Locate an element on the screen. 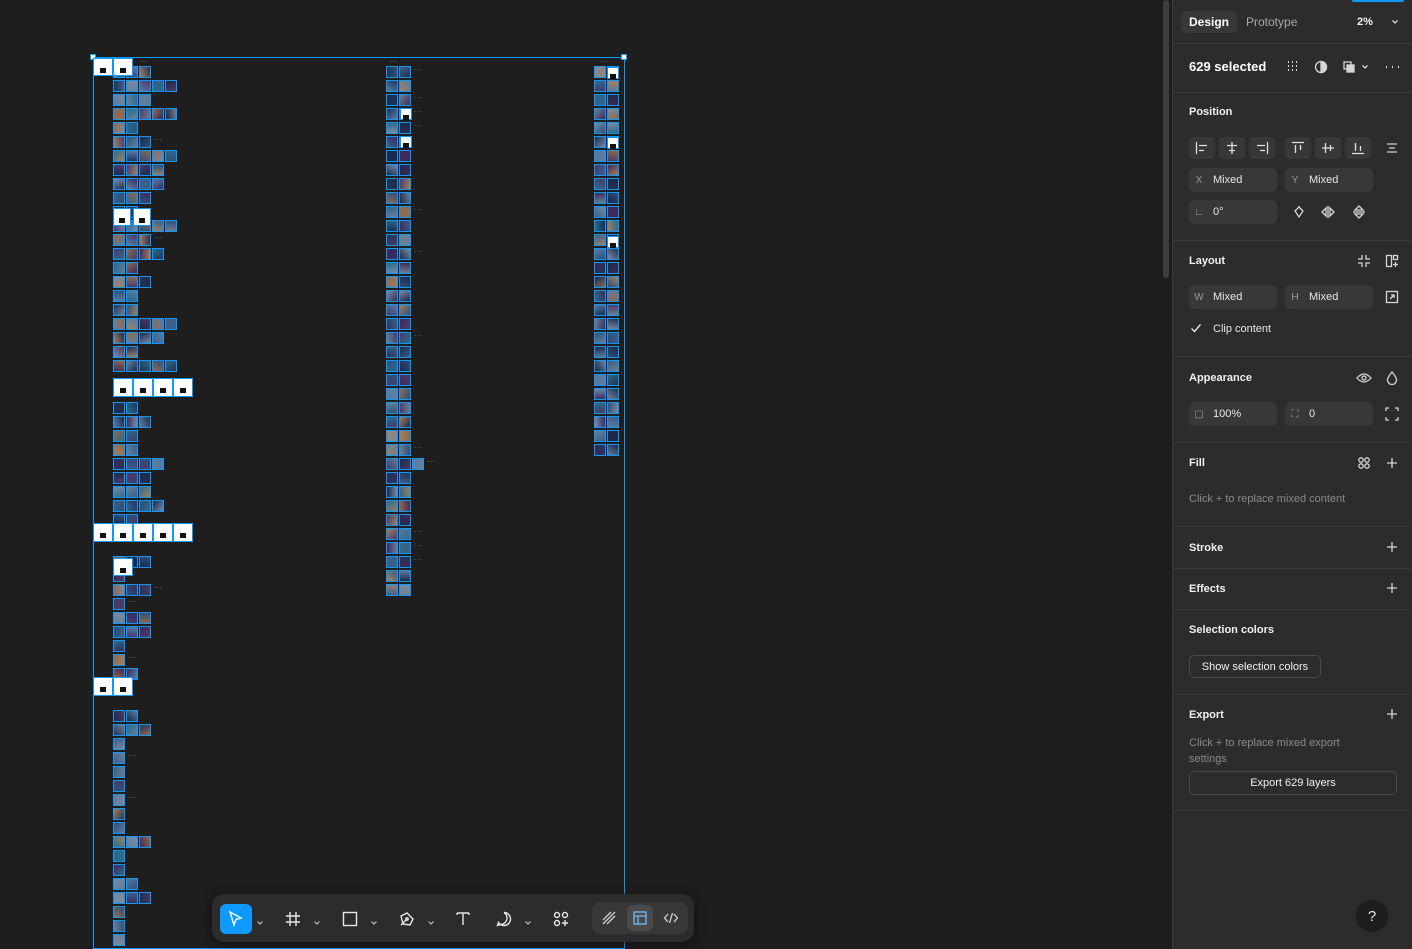 This screenshot has width=1412, height=949. zoom-dropdown is located at coordinates (1395, 22).